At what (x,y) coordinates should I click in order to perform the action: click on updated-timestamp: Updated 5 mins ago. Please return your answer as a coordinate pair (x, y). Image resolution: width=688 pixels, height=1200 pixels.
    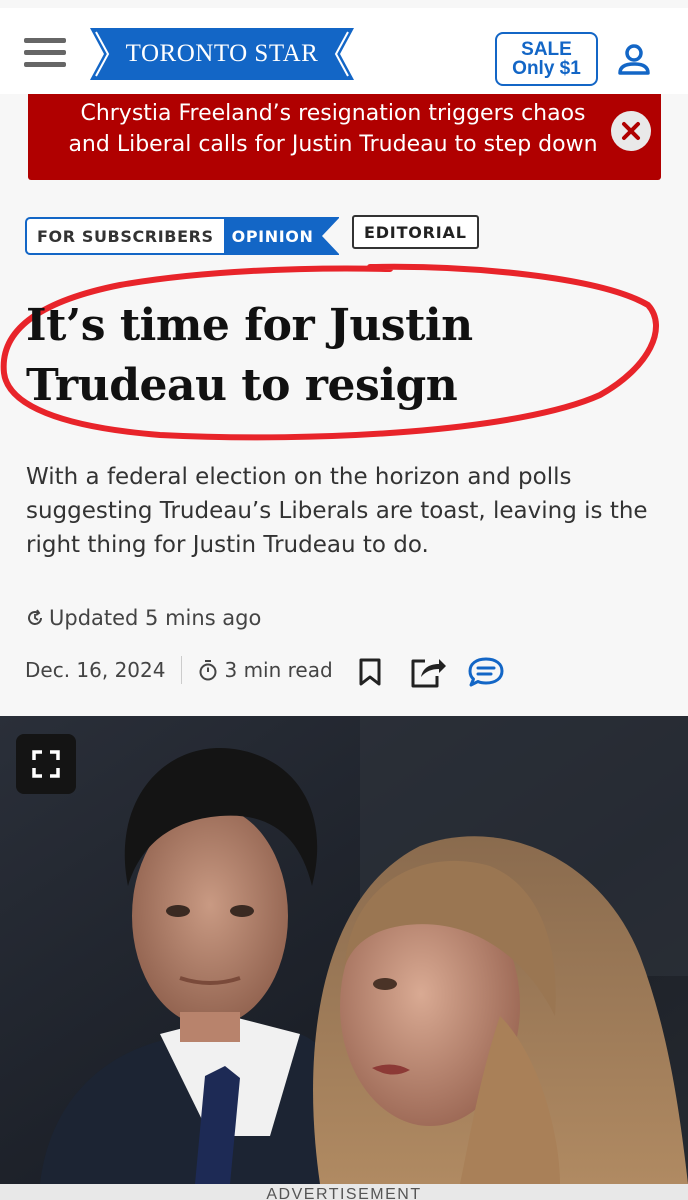
    Looking at the image, I should click on (143, 618).